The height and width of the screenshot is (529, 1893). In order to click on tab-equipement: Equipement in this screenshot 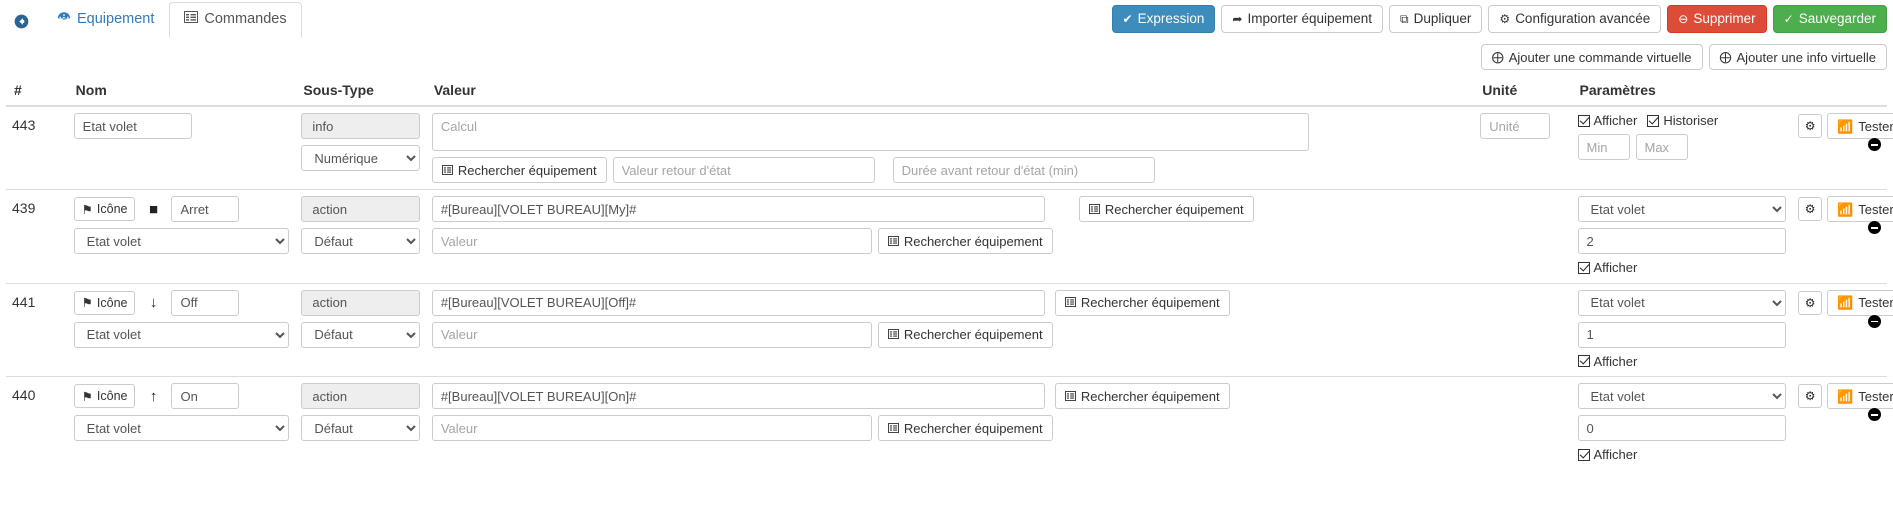, I will do `click(105, 20)`.